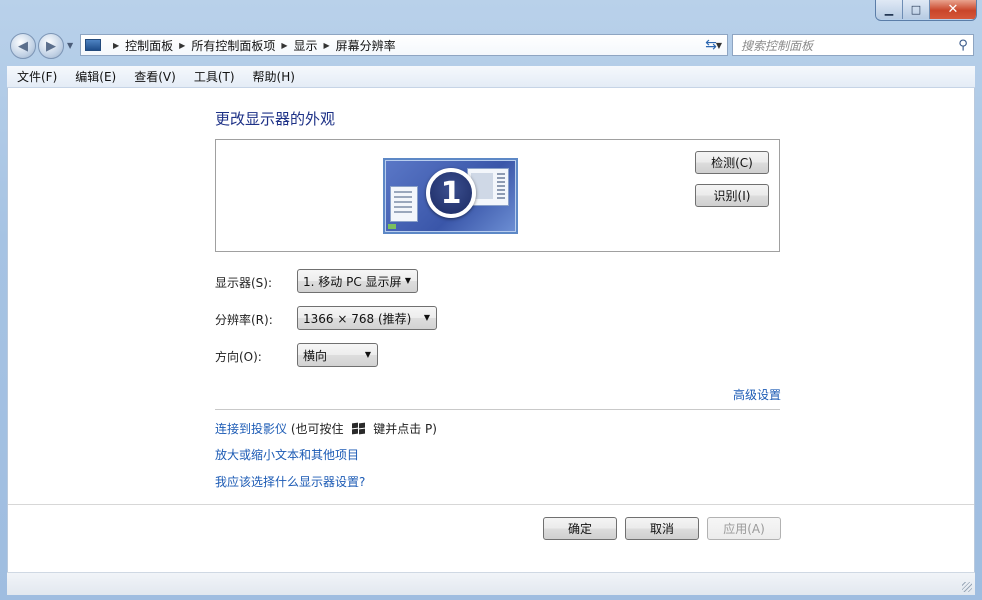  I want to click on display-select-value: 1. 移动 PC 显示屏, so click(352, 281).